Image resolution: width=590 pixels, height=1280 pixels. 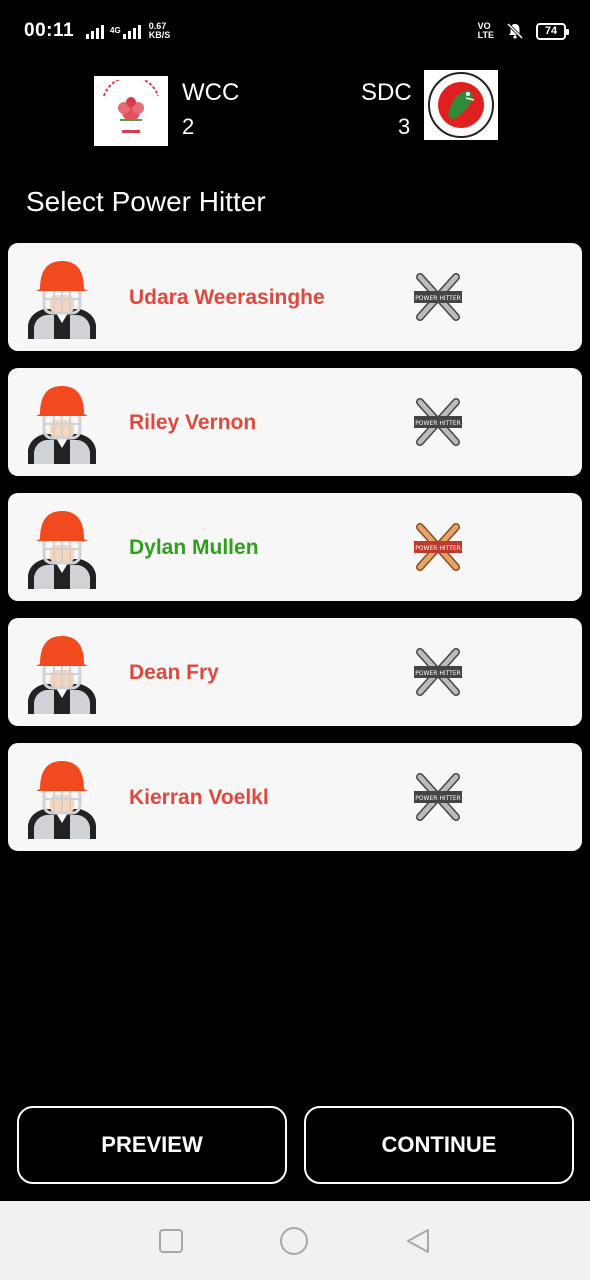 What do you see at coordinates (295, 547) in the screenshot?
I see `player-card-selected: Dylan Mullen POWER HITTER` at bounding box center [295, 547].